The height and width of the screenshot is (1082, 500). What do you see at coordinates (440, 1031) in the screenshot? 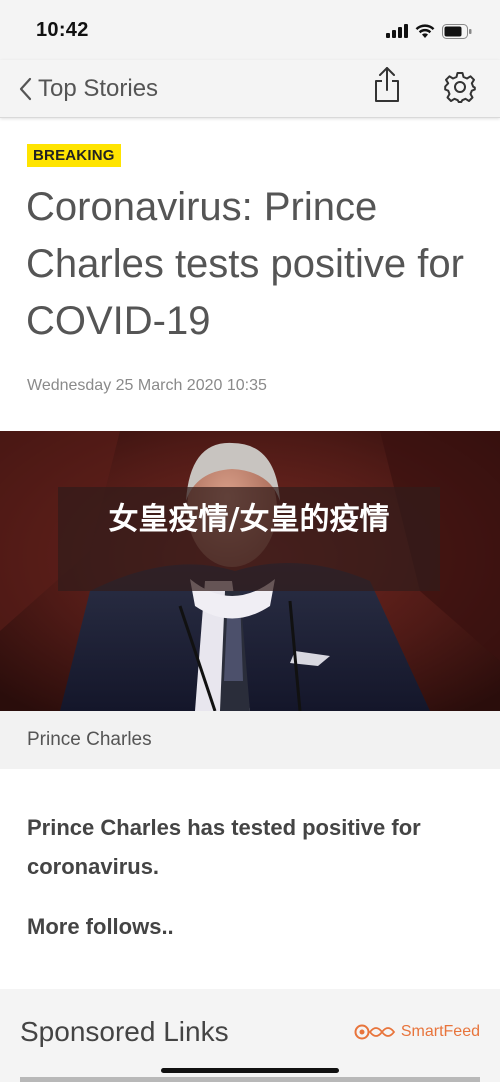
I see `smartfeed-label: SmartFeed` at bounding box center [440, 1031].